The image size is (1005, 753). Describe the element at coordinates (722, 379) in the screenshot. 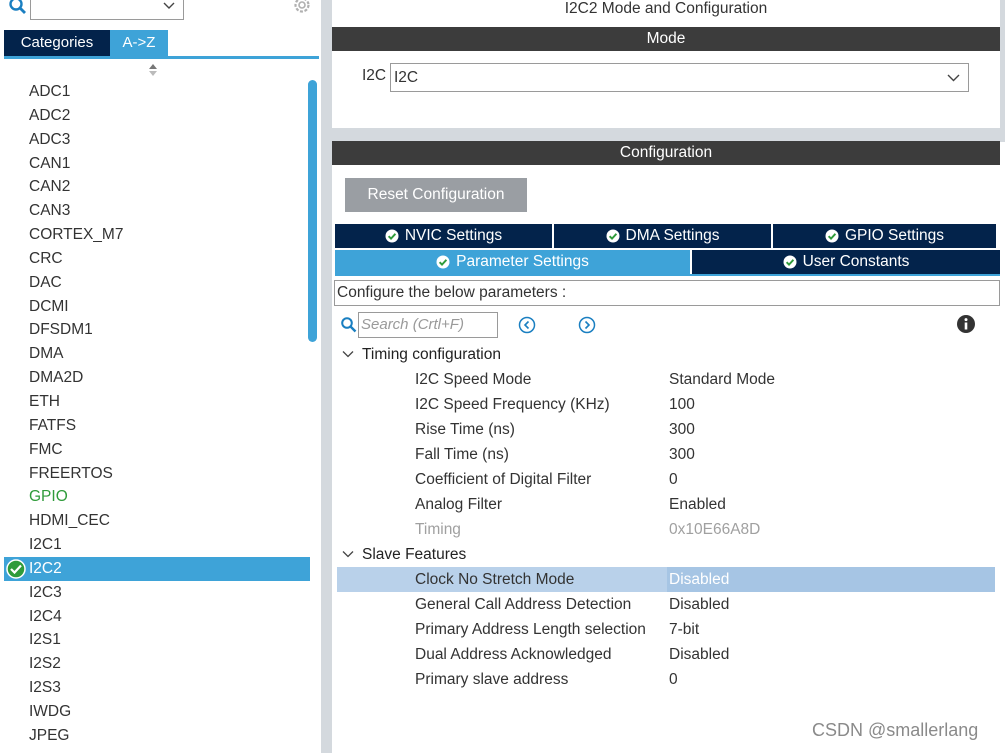

I see `parameter-value: Standard Mode` at that location.